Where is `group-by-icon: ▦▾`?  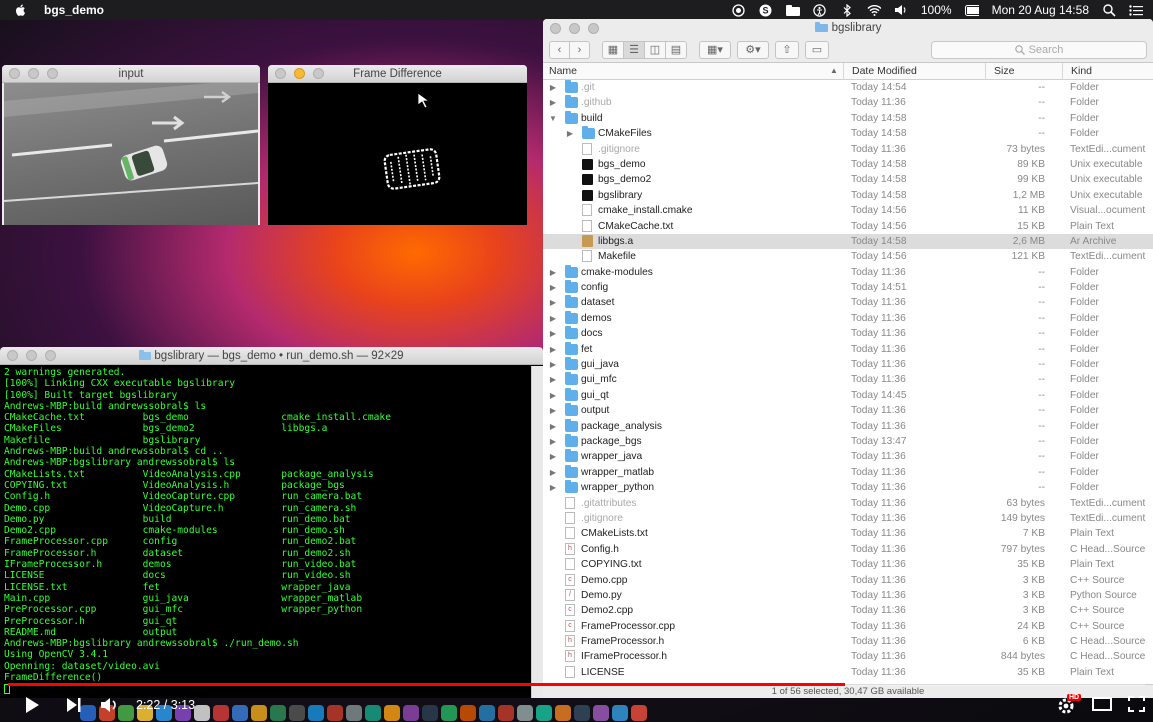 group-by-icon: ▦▾ is located at coordinates (715, 49).